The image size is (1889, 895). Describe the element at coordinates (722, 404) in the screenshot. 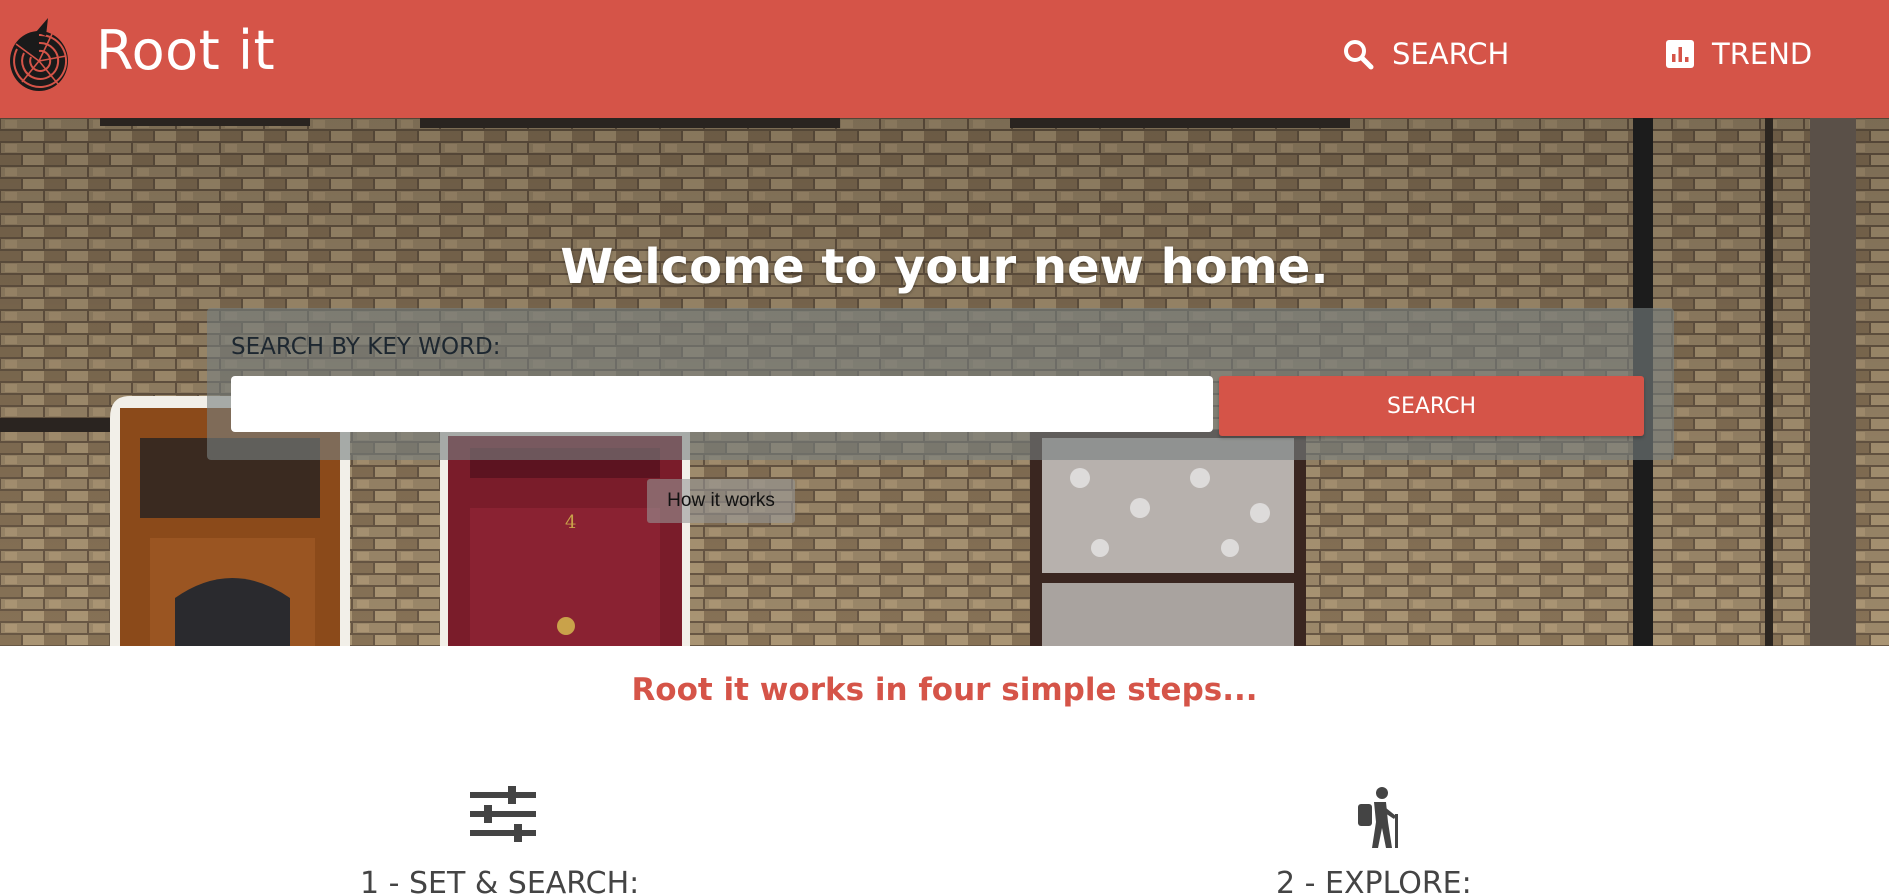

I see `keyword-search-input` at that location.